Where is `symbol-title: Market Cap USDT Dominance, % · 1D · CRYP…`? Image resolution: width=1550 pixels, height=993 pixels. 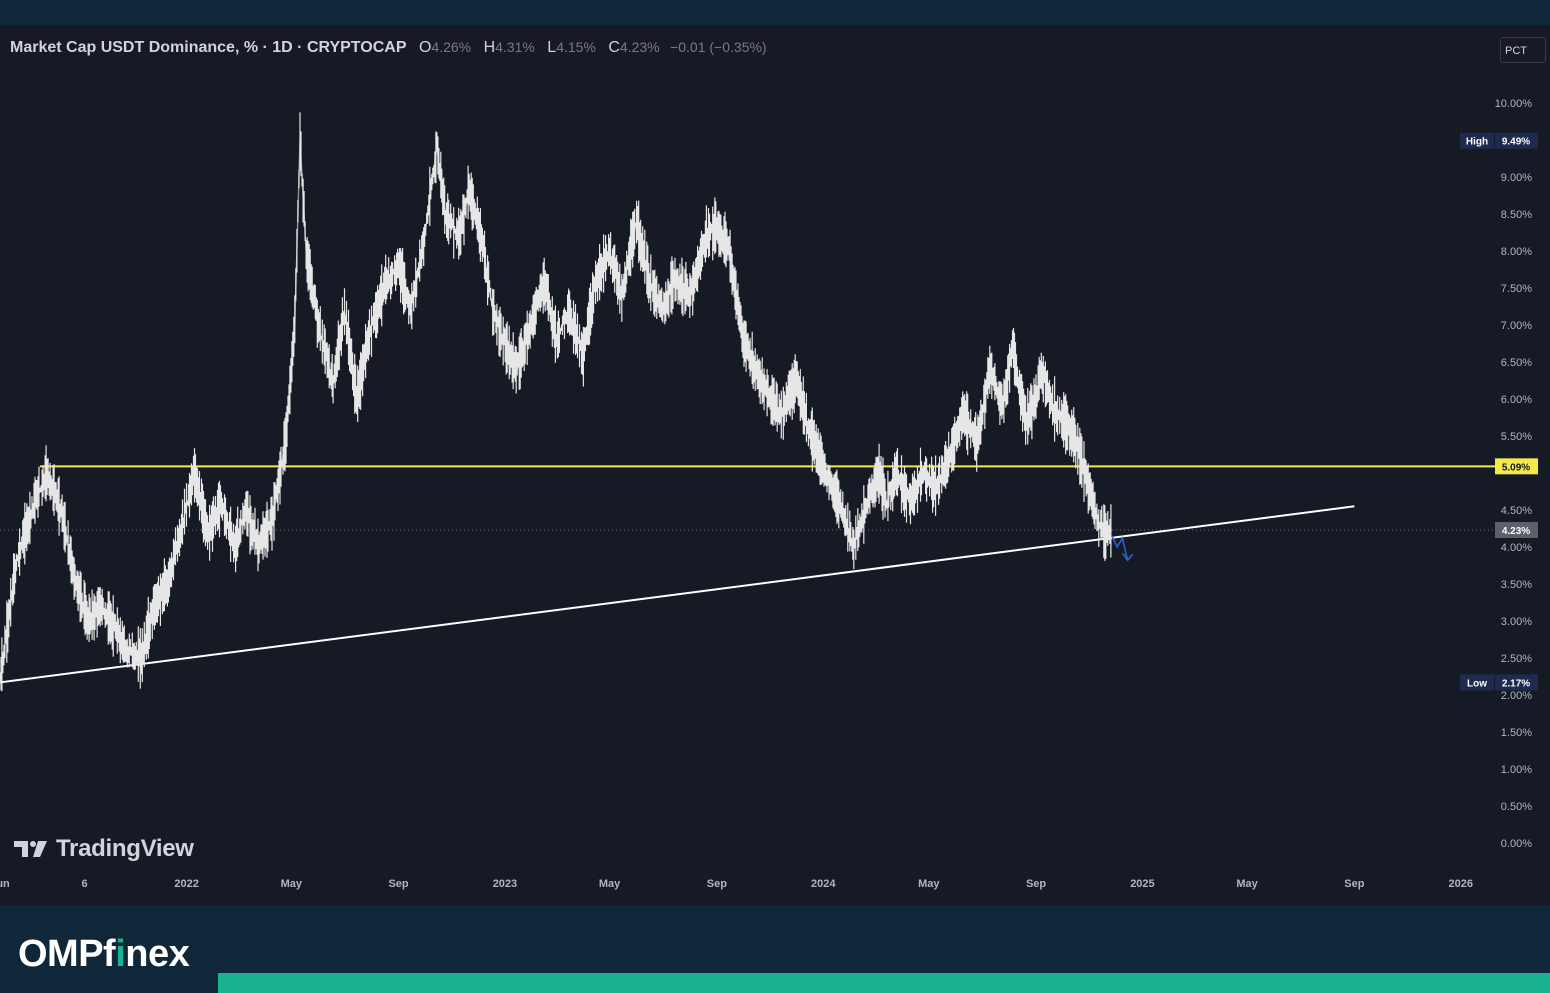 symbol-title: Market Cap USDT Dominance, % · 1D · CRYP… is located at coordinates (208, 47).